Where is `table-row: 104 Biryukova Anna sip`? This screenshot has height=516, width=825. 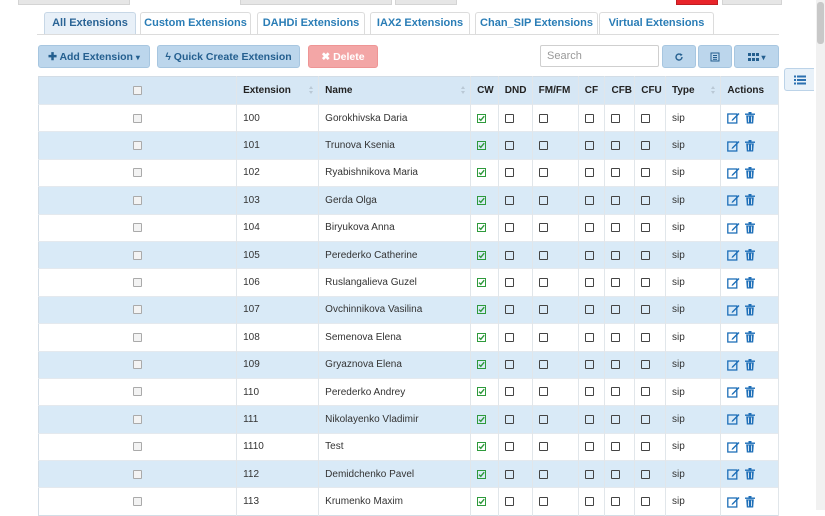
table-row: 104 Biryukova Anna sip is located at coordinates (408, 227).